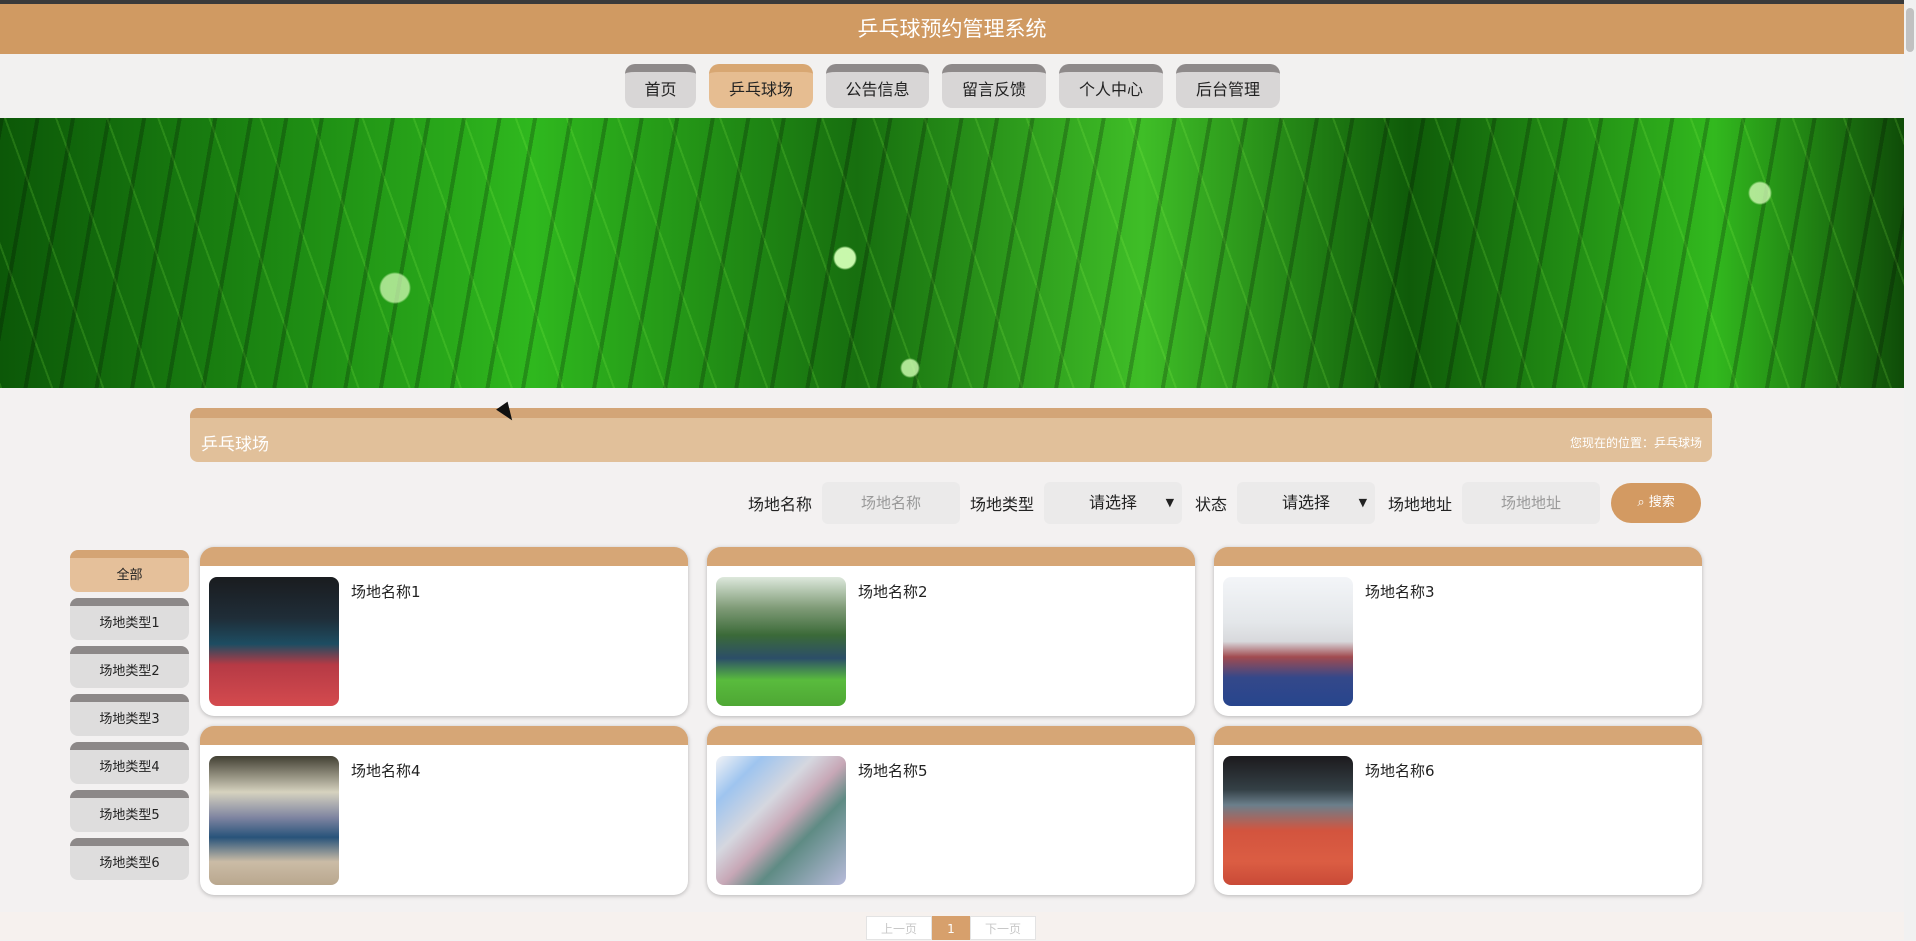 Image resolution: width=1916 pixels, height=941 pixels. I want to click on next-page-button: 下一页, so click(1003, 928).